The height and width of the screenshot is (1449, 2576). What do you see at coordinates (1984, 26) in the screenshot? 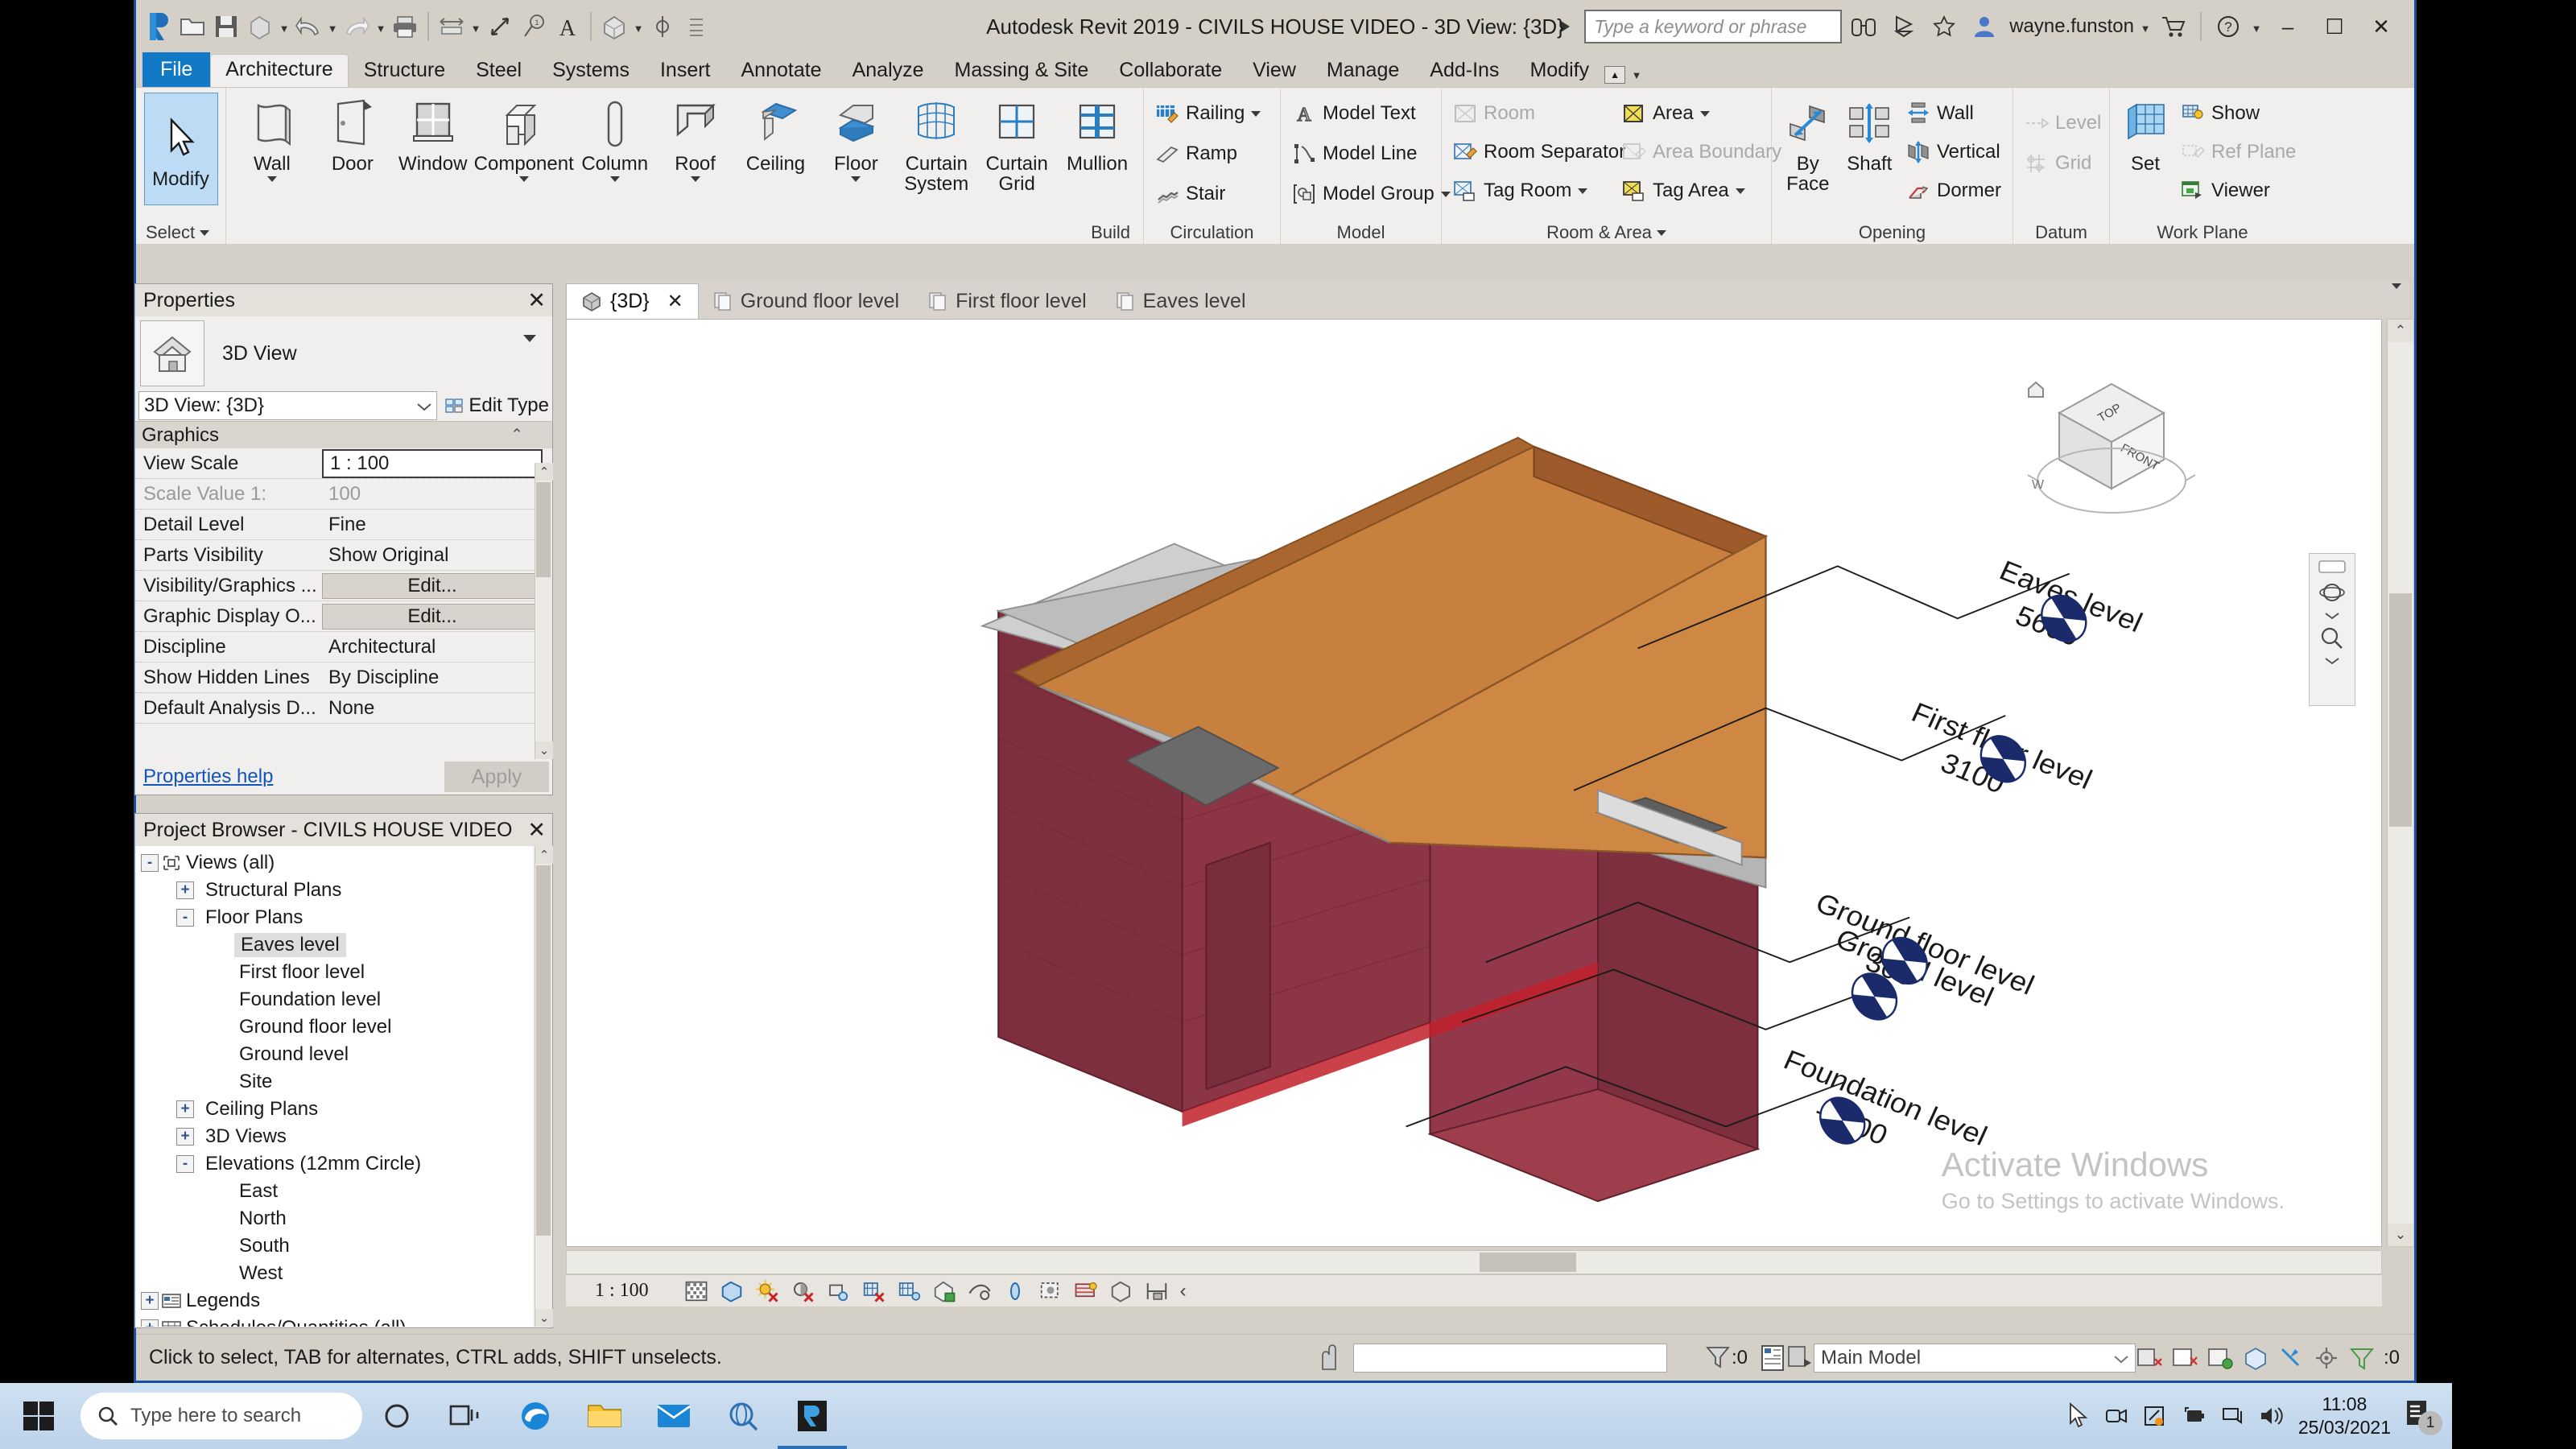
I see `user-avatar-icon` at bounding box center [1984, 26].